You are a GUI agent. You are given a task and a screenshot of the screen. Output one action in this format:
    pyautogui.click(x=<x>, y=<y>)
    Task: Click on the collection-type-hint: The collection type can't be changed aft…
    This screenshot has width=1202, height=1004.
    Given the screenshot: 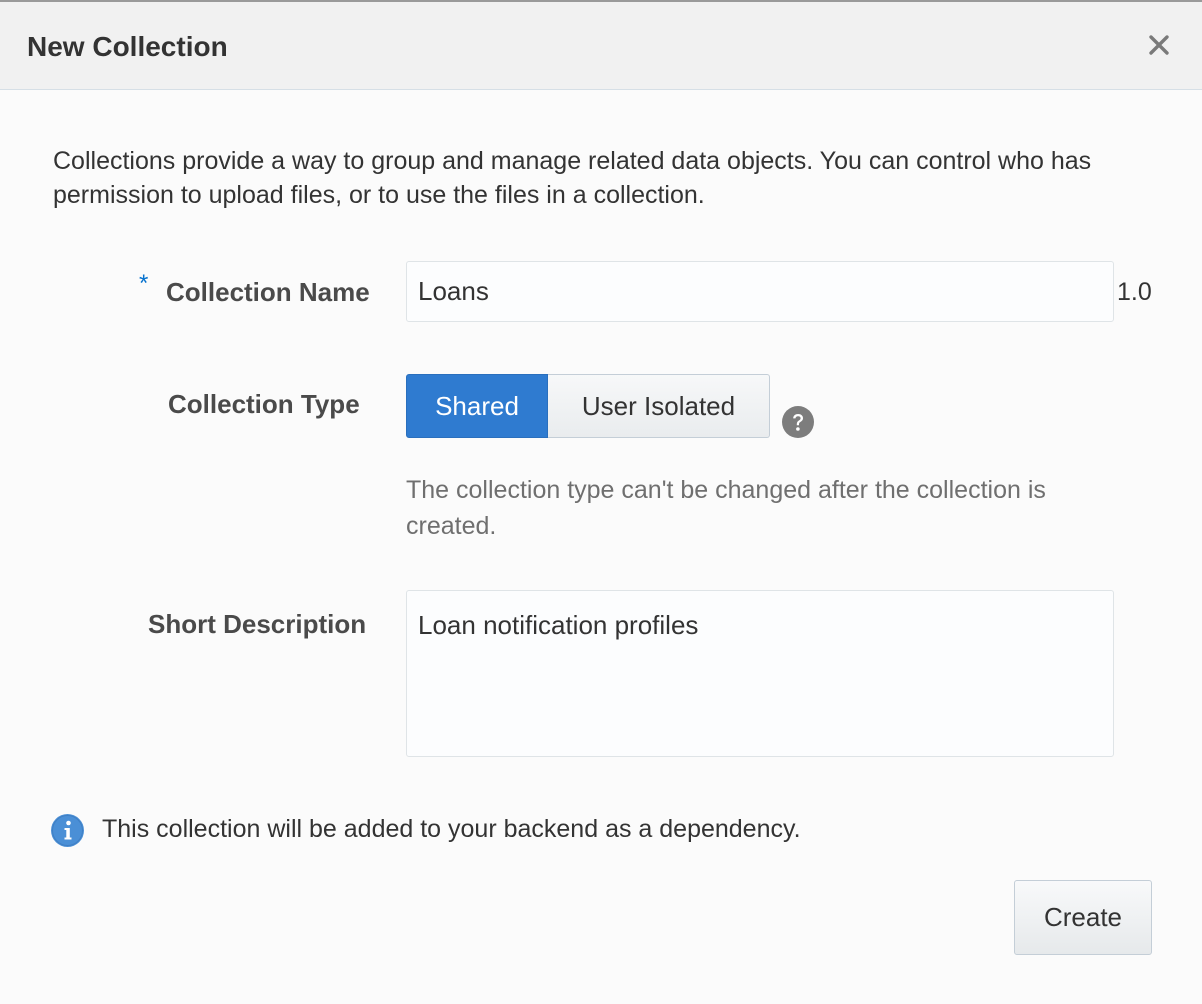 What is the action you would take?
    pyautogui.click(x=726, y=508)
    